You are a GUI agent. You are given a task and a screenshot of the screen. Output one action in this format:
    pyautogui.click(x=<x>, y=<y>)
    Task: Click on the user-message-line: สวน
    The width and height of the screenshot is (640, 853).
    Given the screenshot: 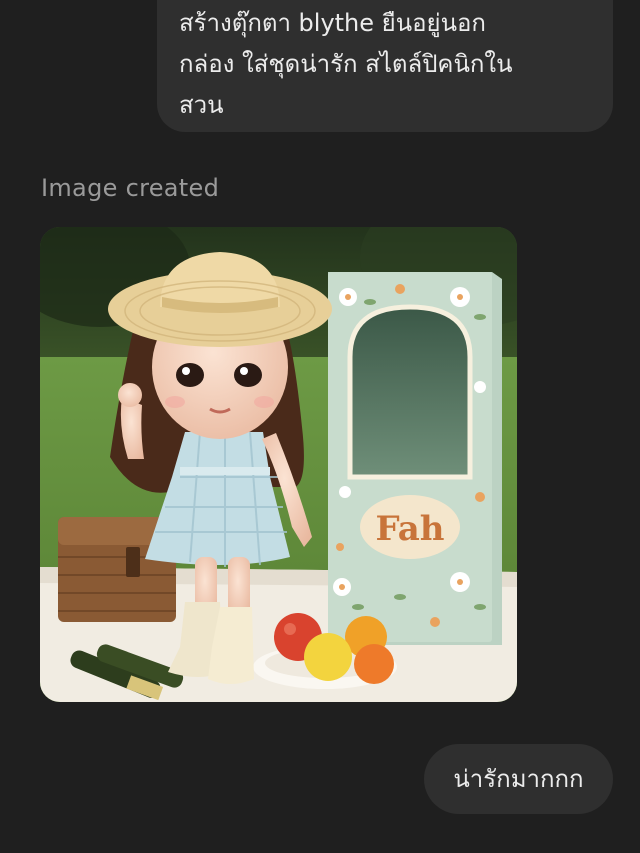 What is the action you would take?
    pyautogui.click(x=201, y=105)
    